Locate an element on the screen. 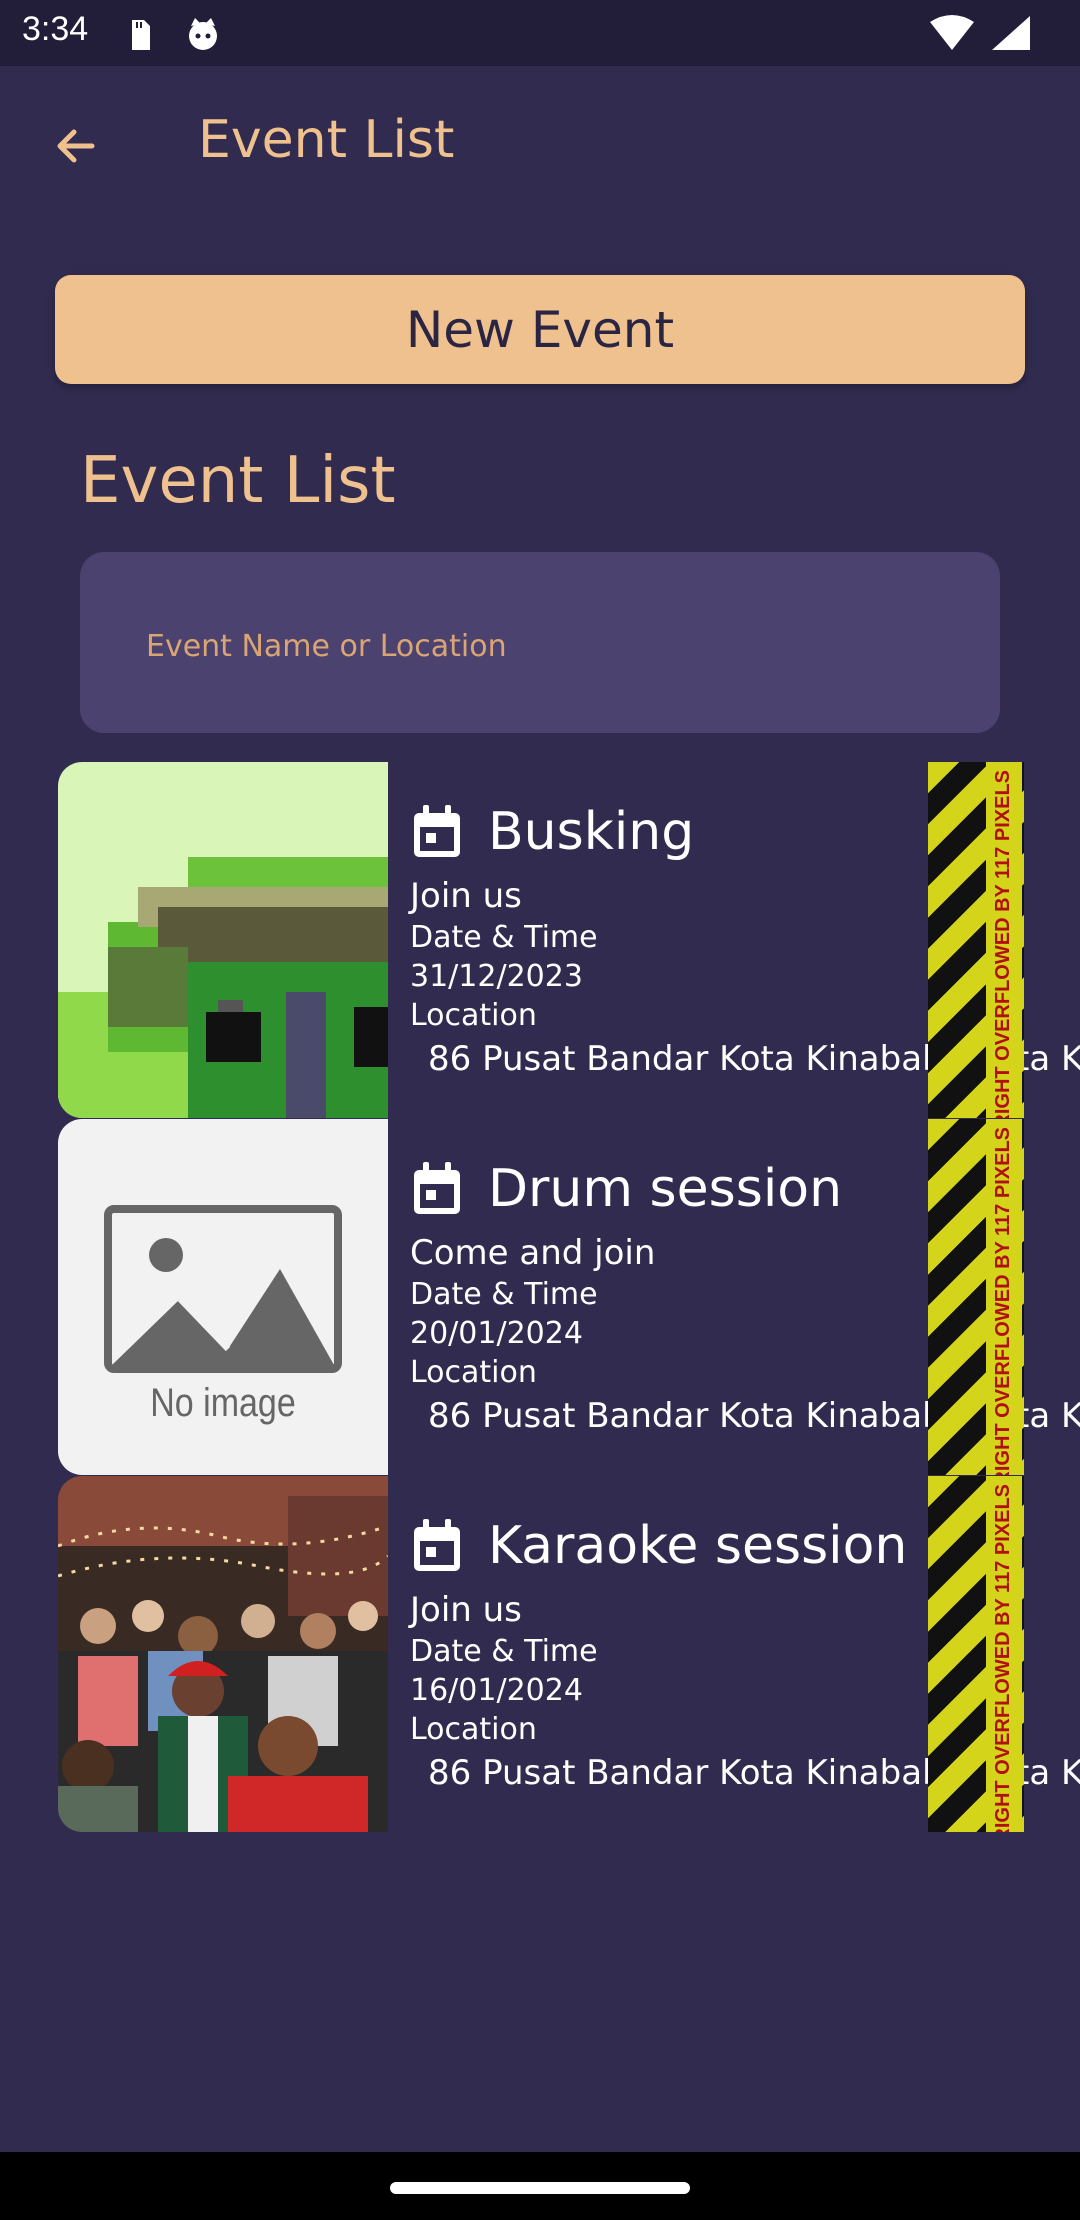  event-title: Drum session is located at coordinates (665, 1189).